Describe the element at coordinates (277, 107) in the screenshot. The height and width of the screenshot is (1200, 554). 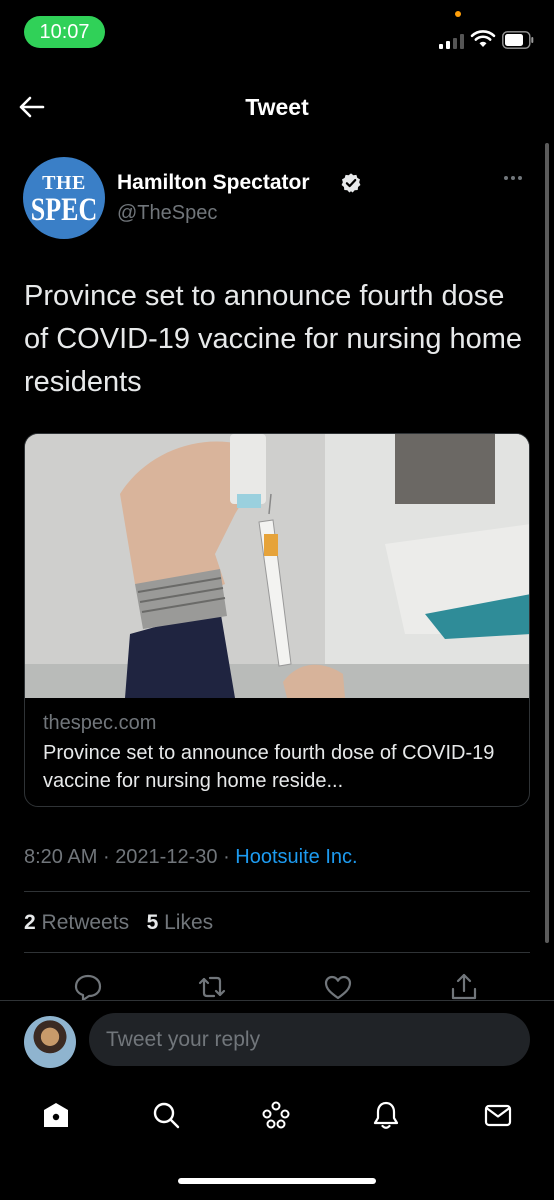
I see `page-title: Tweet` at that location.